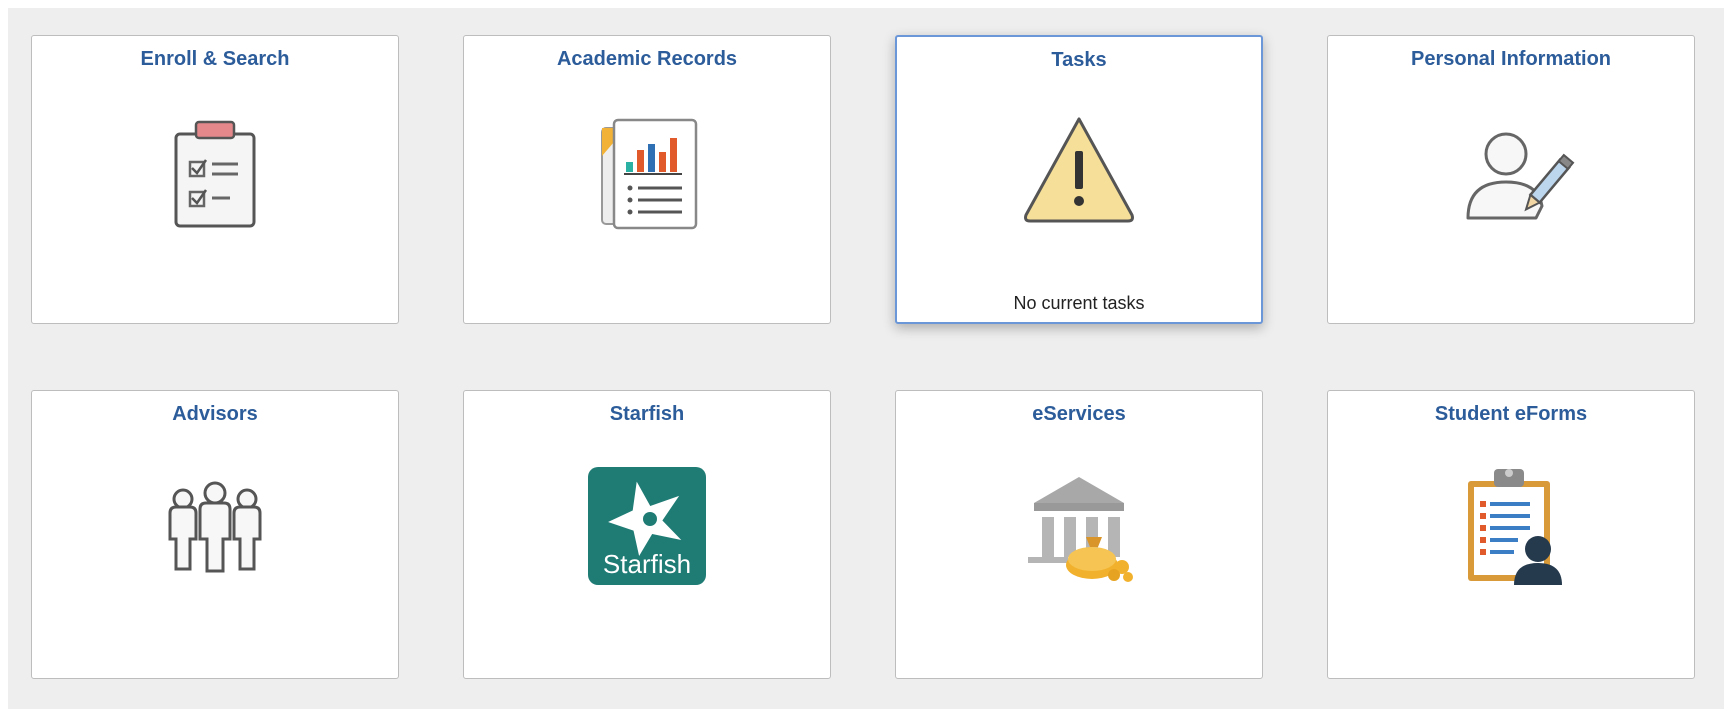  I want to click on people-group-icon, so click(215, 526).